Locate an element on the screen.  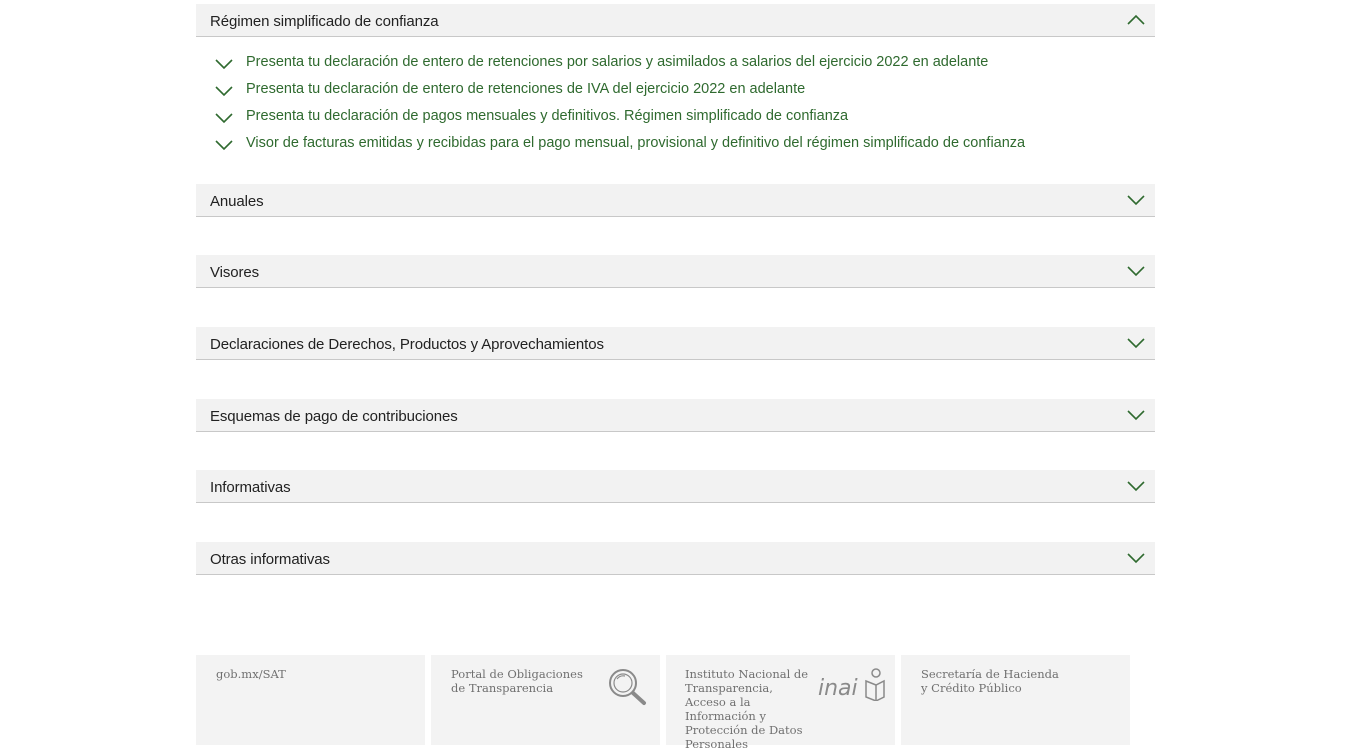
accordion-header-otras: Otras informativas is located at coordinates (675, 558).